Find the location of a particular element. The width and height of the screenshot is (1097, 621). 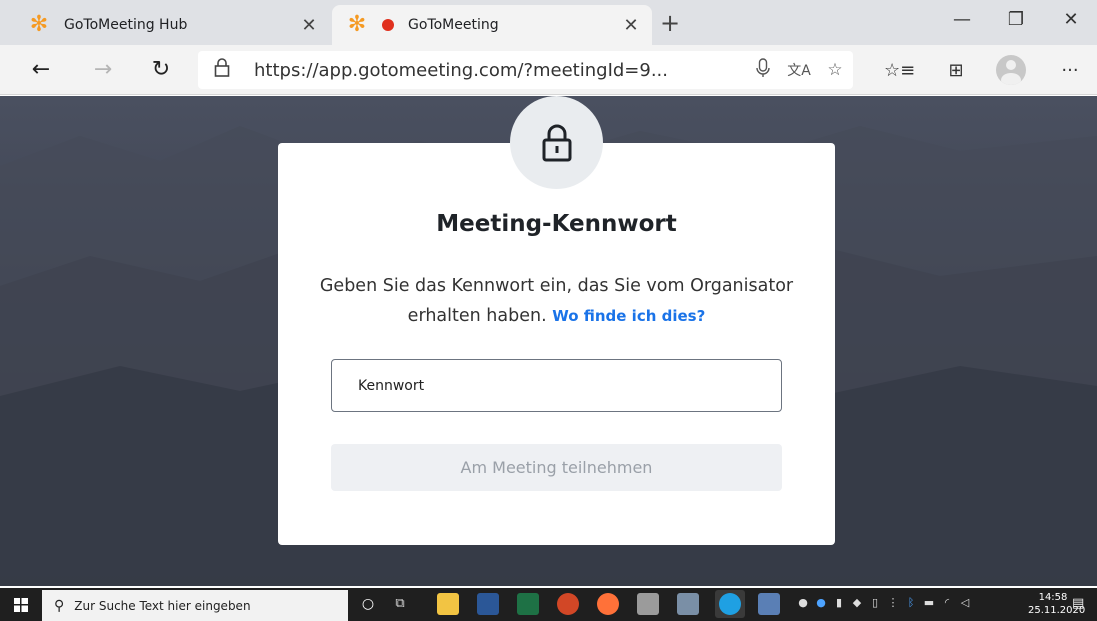

bluetooth-icon: ᛒ is located at coordinates (911, 604).